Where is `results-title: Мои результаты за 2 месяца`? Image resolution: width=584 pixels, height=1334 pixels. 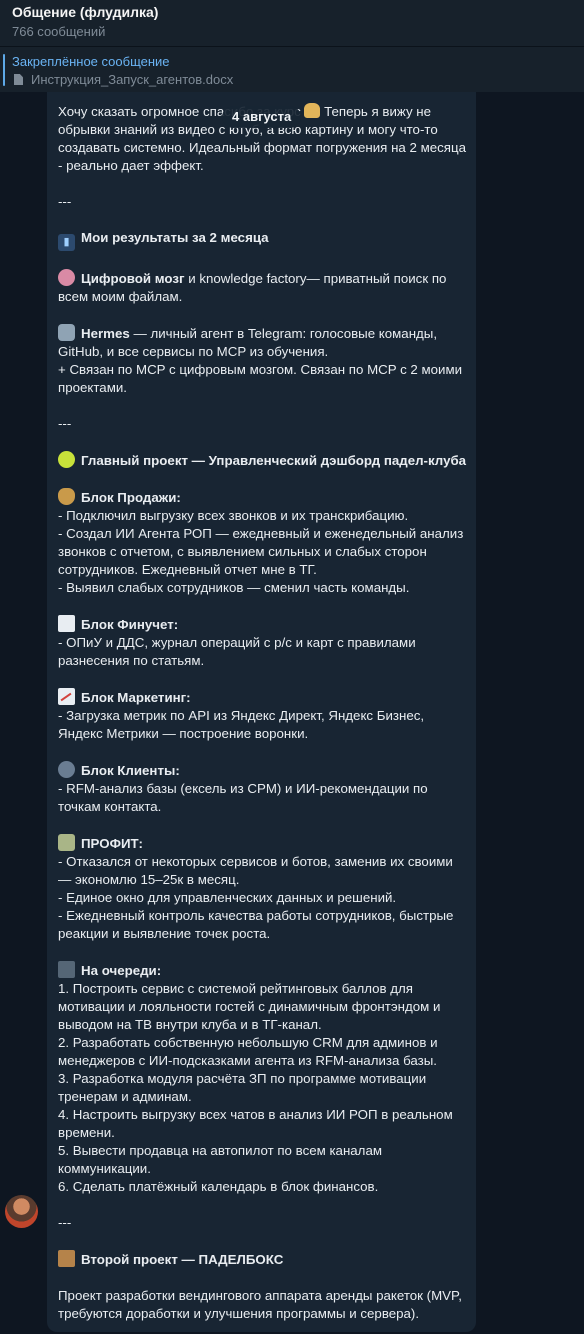 results-title: Мои результаты за 2 месяца is located at coordinates (175, 237).